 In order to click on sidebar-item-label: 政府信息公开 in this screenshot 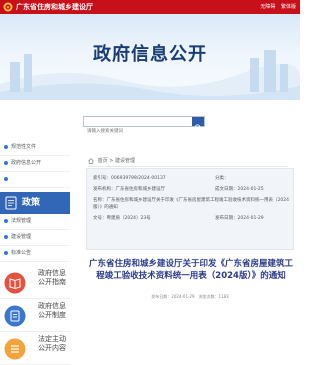, I will do `click(26, 163)`.